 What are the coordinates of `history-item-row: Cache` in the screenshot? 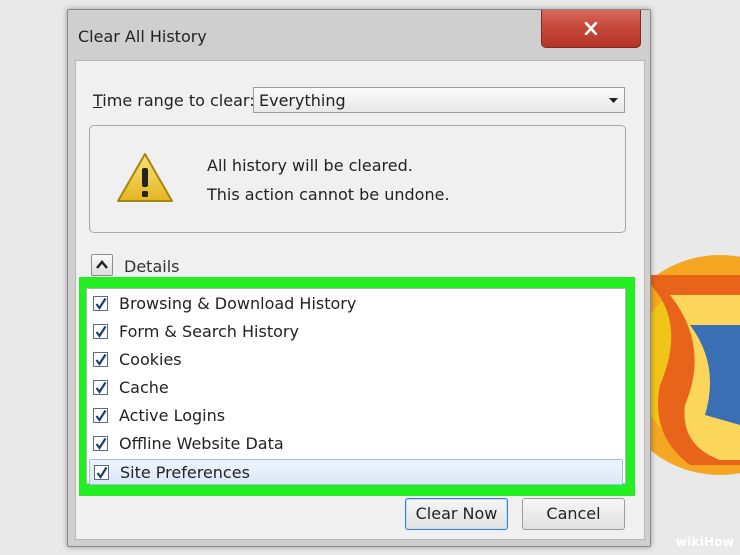 It's located at (356, 388).